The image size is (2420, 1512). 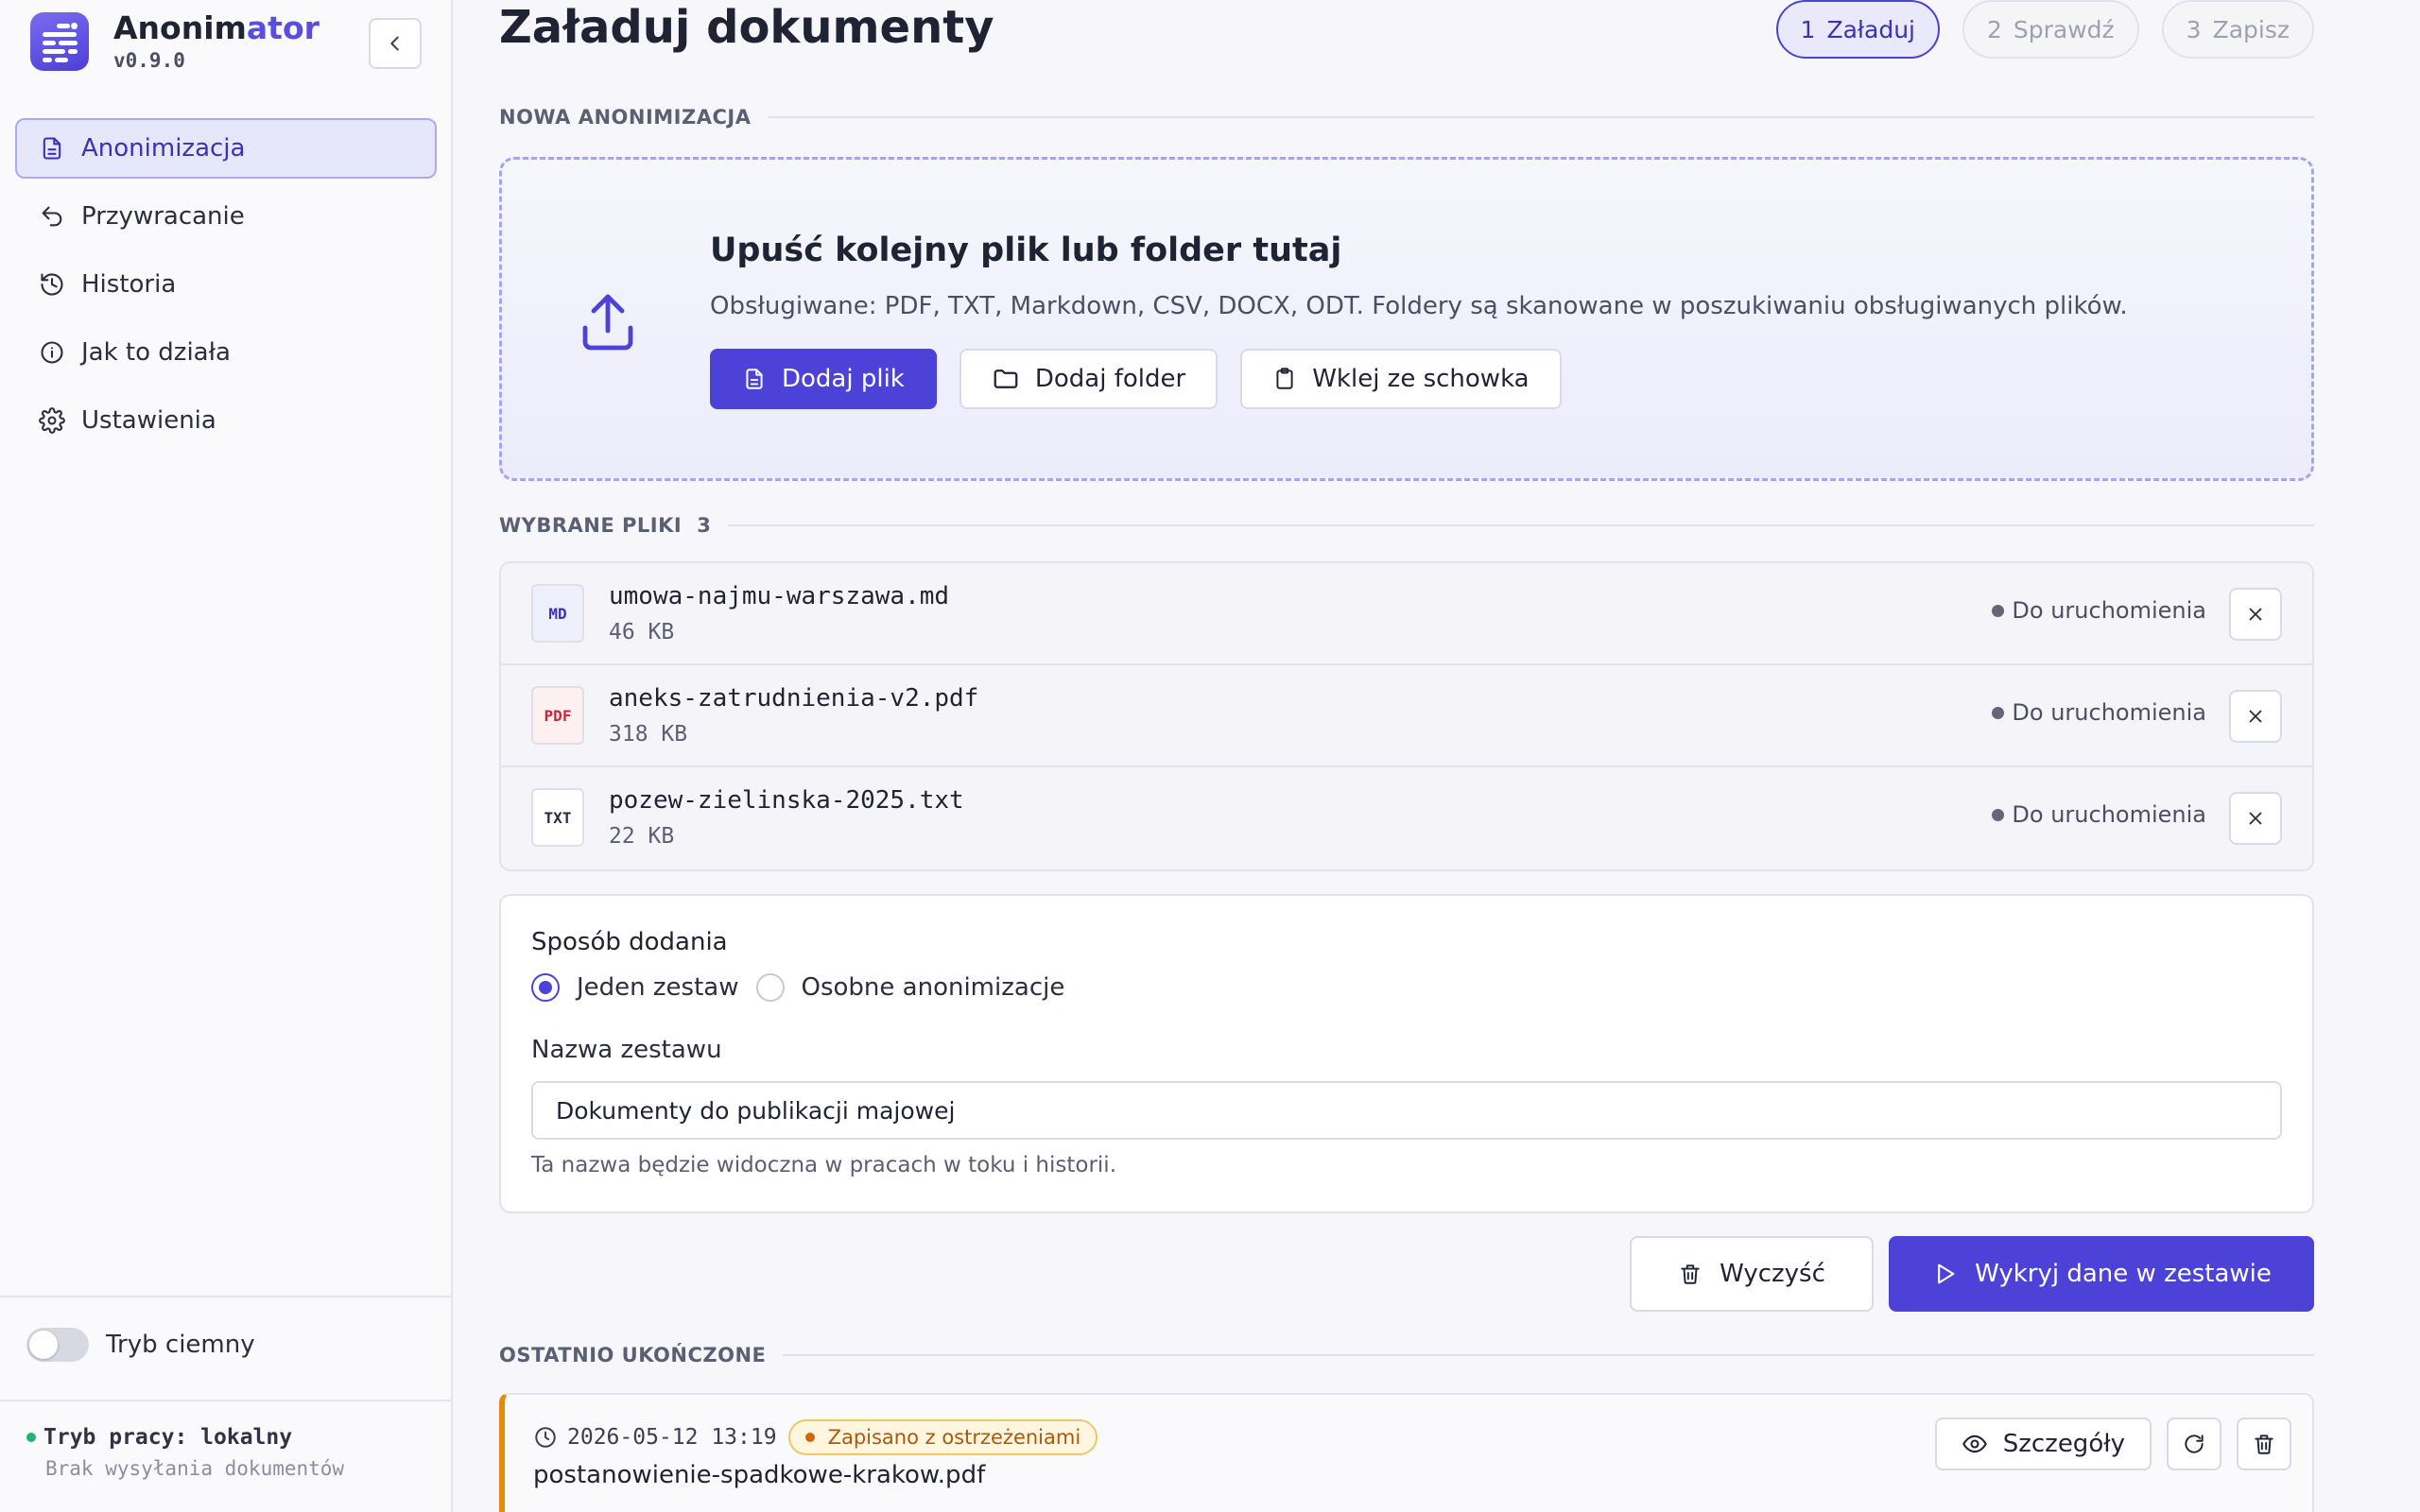 I want to click on radio-jeden-zestaw: Jeden zestaw, so click(x=635, y=987).